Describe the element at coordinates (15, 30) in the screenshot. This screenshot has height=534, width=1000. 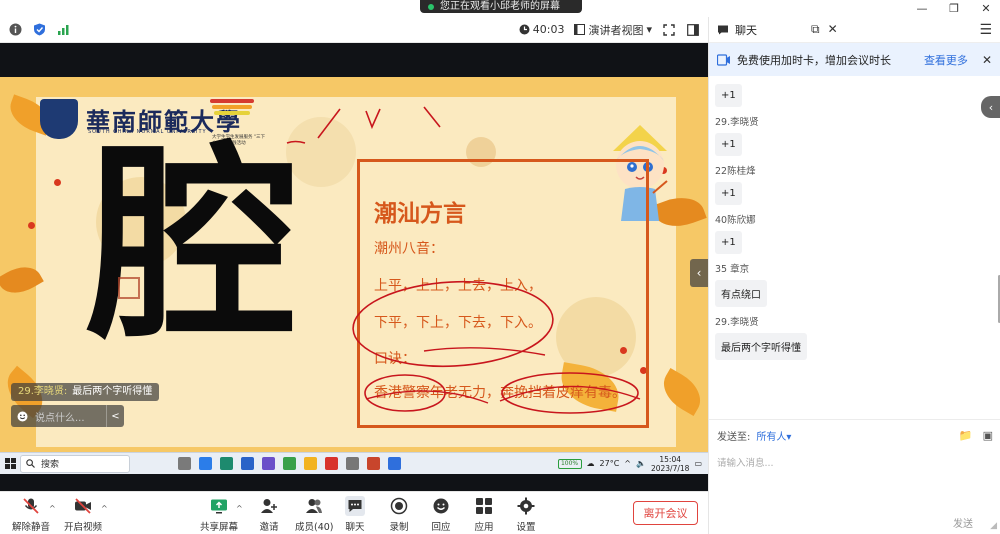
I see `info-icon` at that location.